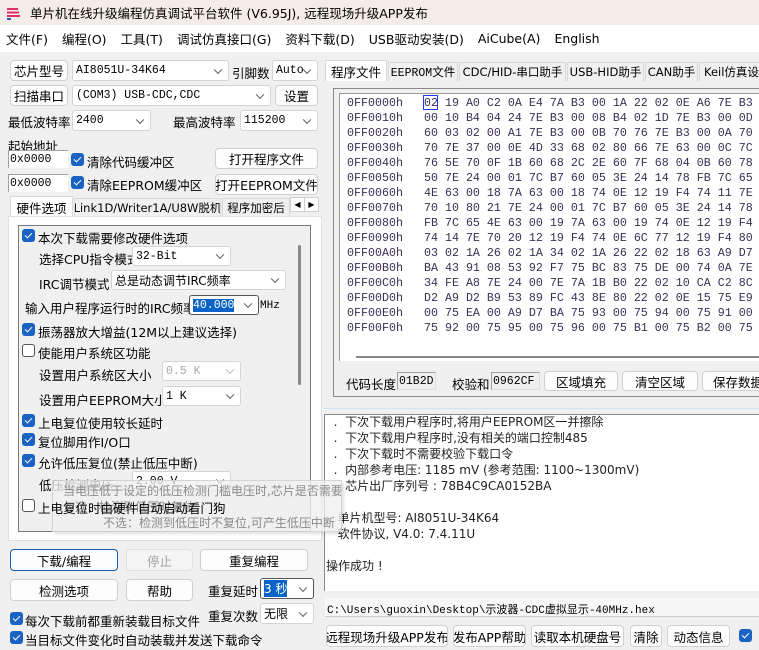  What do you see at coordinates (224, 305) in the screenshot?
I see `irc-freq-input: 40.000` at bounding box center [224, 305].